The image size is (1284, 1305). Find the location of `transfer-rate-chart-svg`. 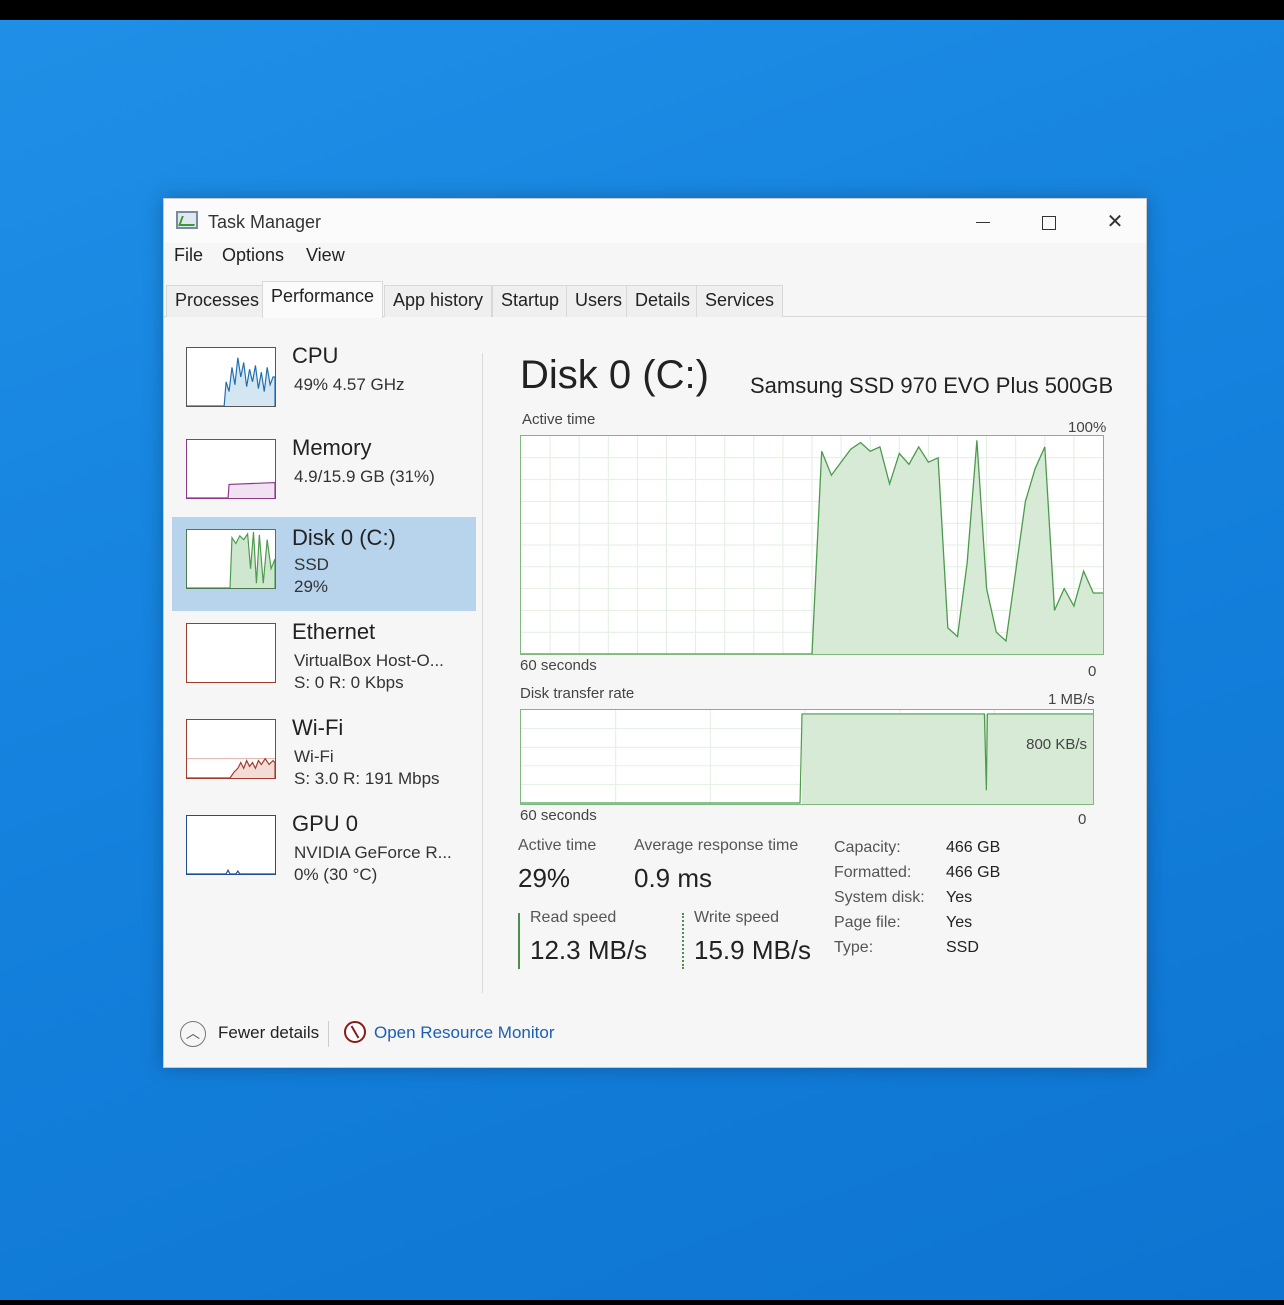

transfer-rate-chart-svg is located at coordinates (807, 757).